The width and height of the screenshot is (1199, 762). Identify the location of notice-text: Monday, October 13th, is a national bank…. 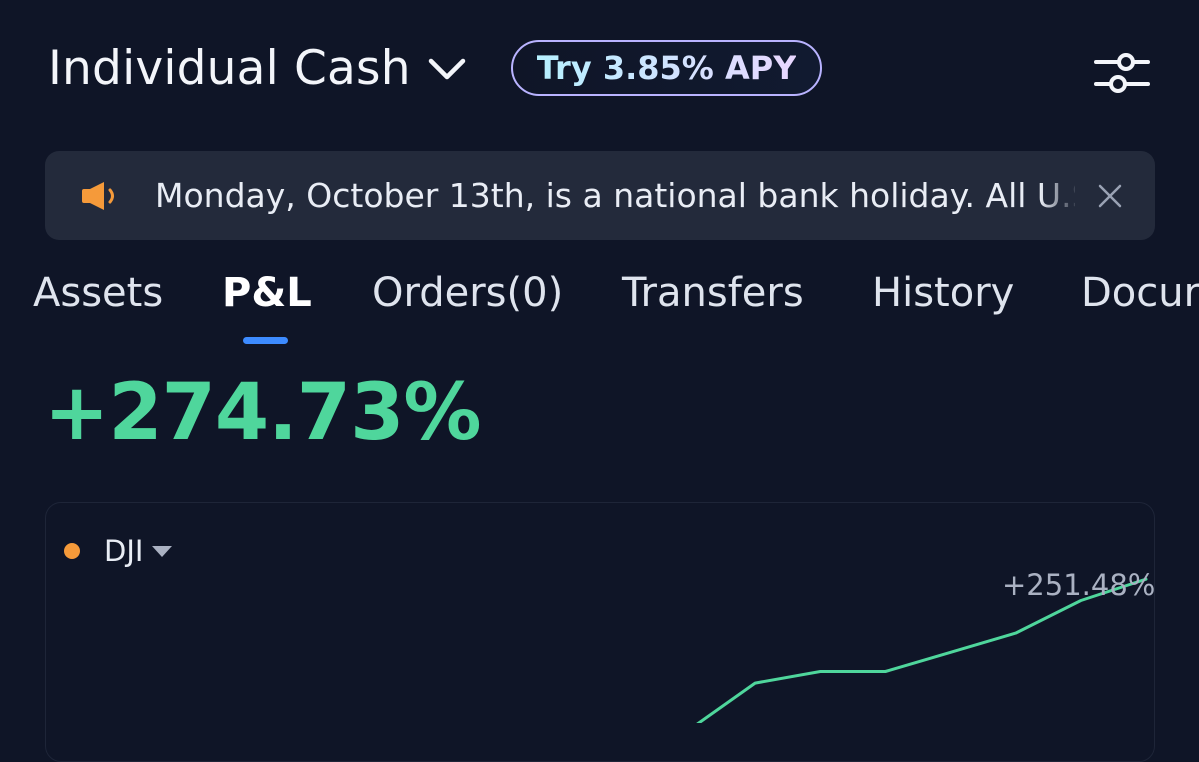
(615, 195).